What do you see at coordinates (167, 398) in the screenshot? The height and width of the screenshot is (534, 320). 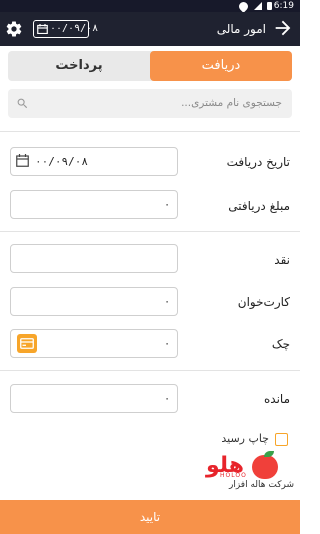 I see `balance-value: ۰` at bounding box center [167, 398].